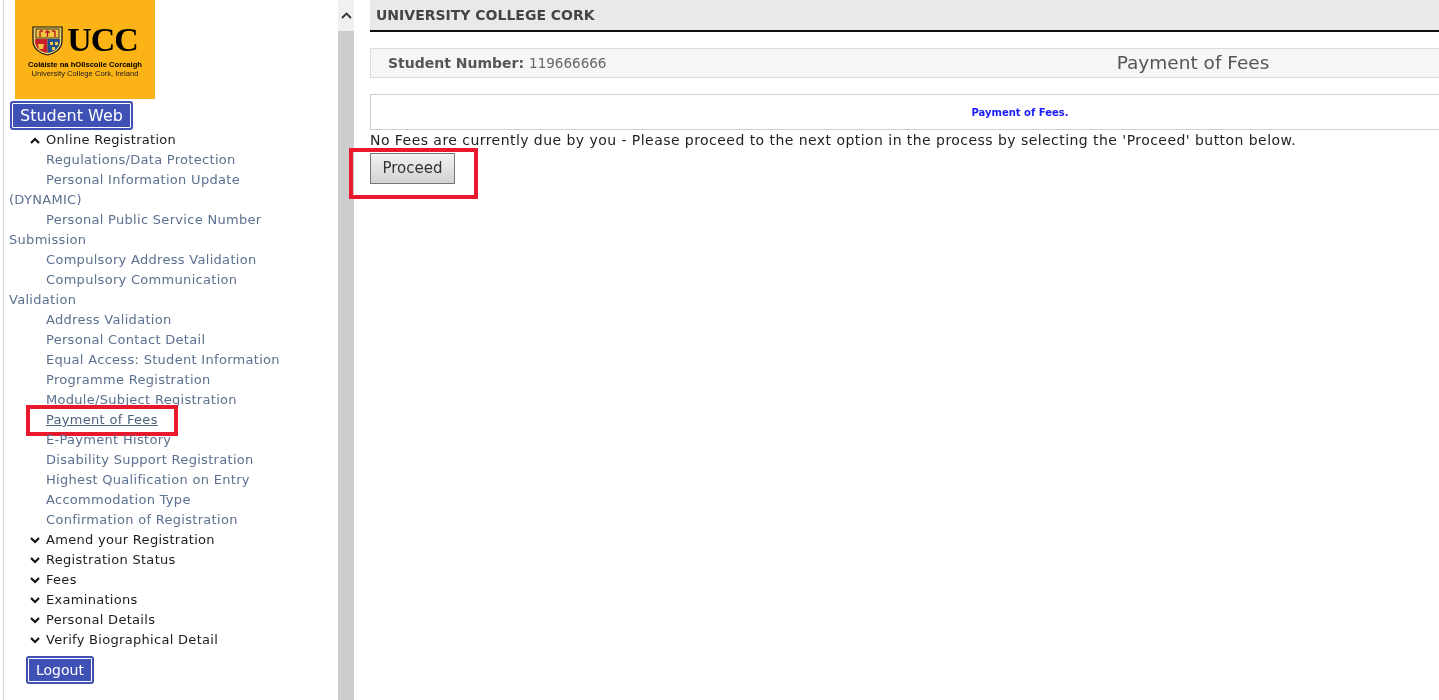 Image resolution: width=1439 pixels, height=700 pixels. I want to click on student-number-value: 119666666, so click(568, 63).